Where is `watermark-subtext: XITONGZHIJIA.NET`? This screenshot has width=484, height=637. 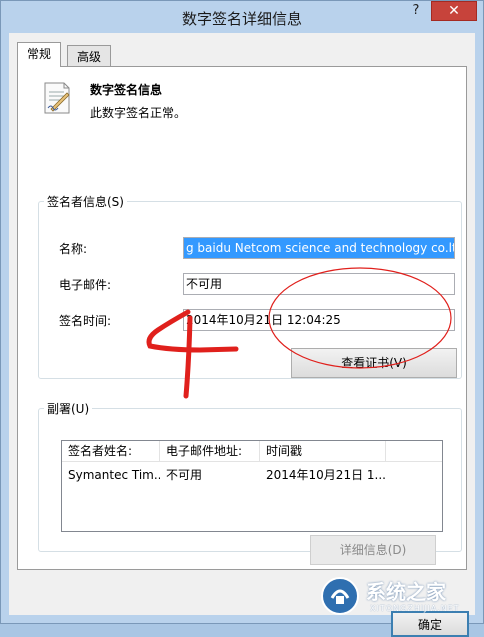 watermark-subtext: XITONGZHIJIA.NET is located at coordinates (415, 608).